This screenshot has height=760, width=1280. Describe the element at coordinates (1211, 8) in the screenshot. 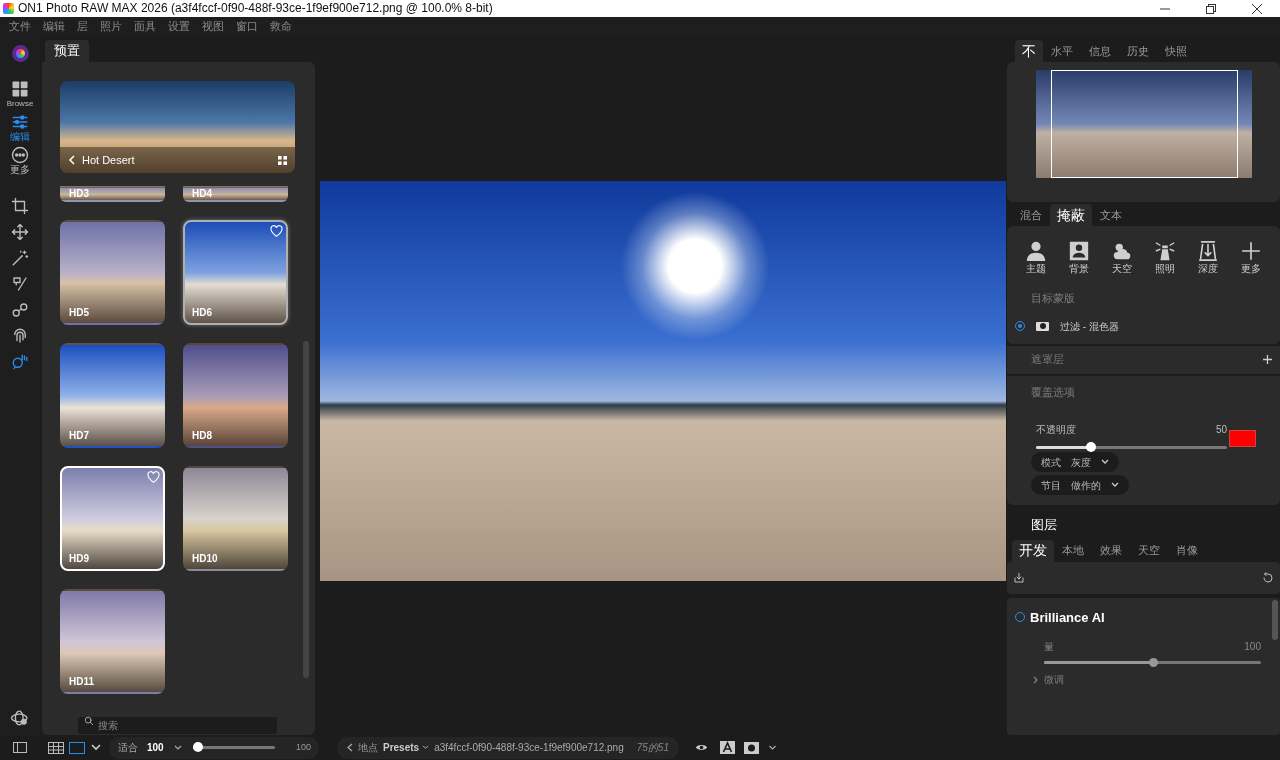

I see `maximize-icon` at that location.